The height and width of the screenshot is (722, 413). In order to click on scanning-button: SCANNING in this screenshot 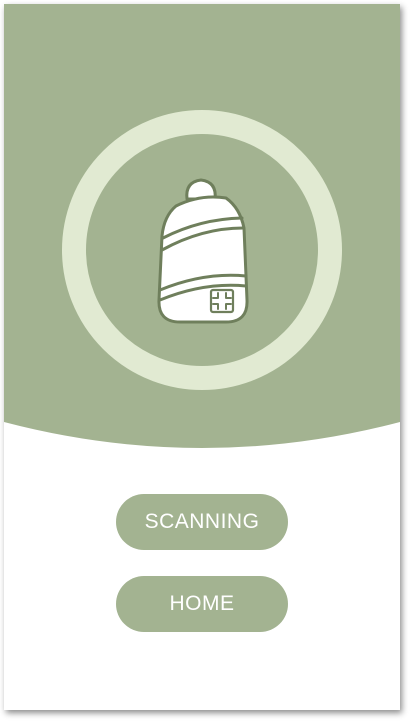, I will do `click(202, 522)`.